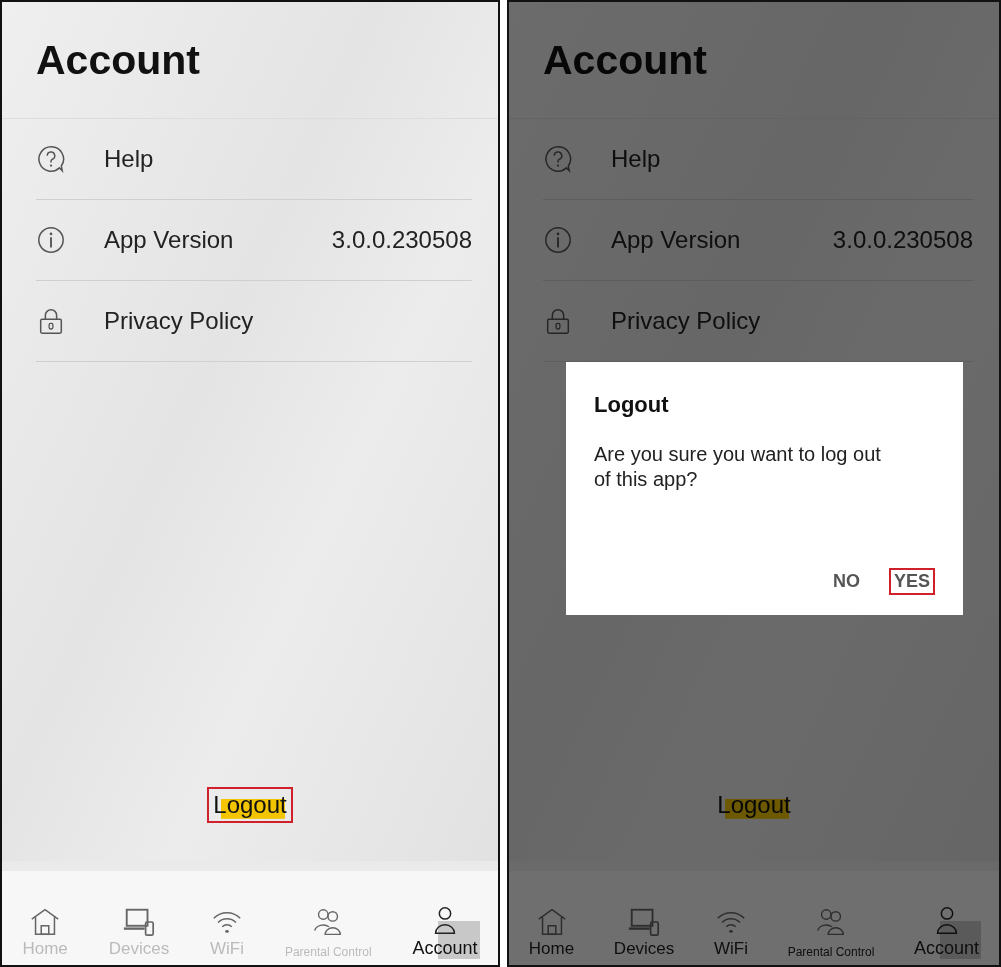 This screenshot has height=967, width=1001. What do you see at coordinates (644, 932) in the screenshot?
I see `nav-tab: Devices` at bounding box center [644, 932].